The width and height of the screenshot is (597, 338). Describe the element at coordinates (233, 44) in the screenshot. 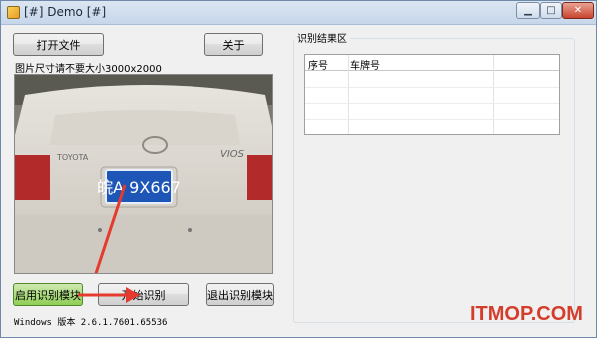

I see `about-button: 关于` at that location.